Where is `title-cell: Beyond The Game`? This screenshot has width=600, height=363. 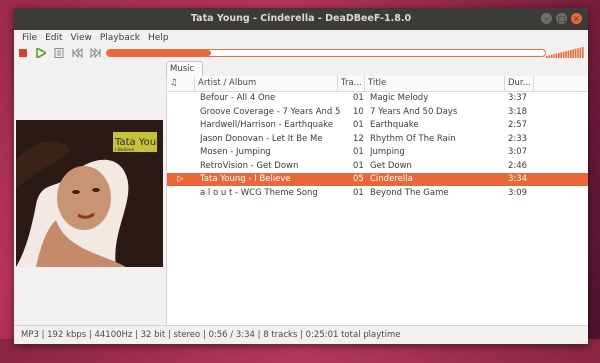 title-cell: Beyond The Game is located at coordinates (409, 192).